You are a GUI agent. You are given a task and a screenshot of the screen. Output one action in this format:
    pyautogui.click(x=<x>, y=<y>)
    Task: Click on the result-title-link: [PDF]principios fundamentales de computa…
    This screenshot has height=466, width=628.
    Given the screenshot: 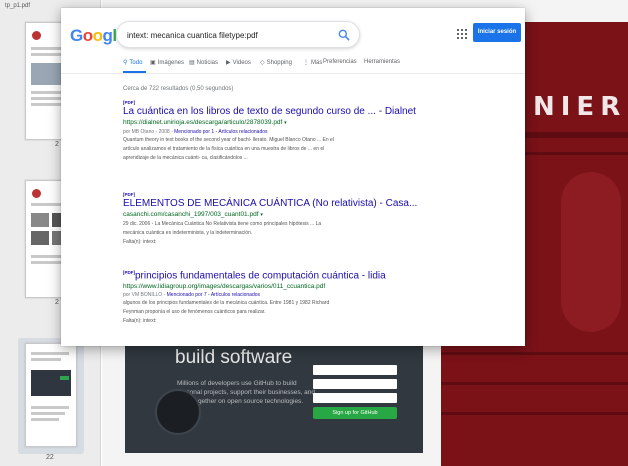 What is the action you would take?
    pyautogui.click(x=254, y=276)
    